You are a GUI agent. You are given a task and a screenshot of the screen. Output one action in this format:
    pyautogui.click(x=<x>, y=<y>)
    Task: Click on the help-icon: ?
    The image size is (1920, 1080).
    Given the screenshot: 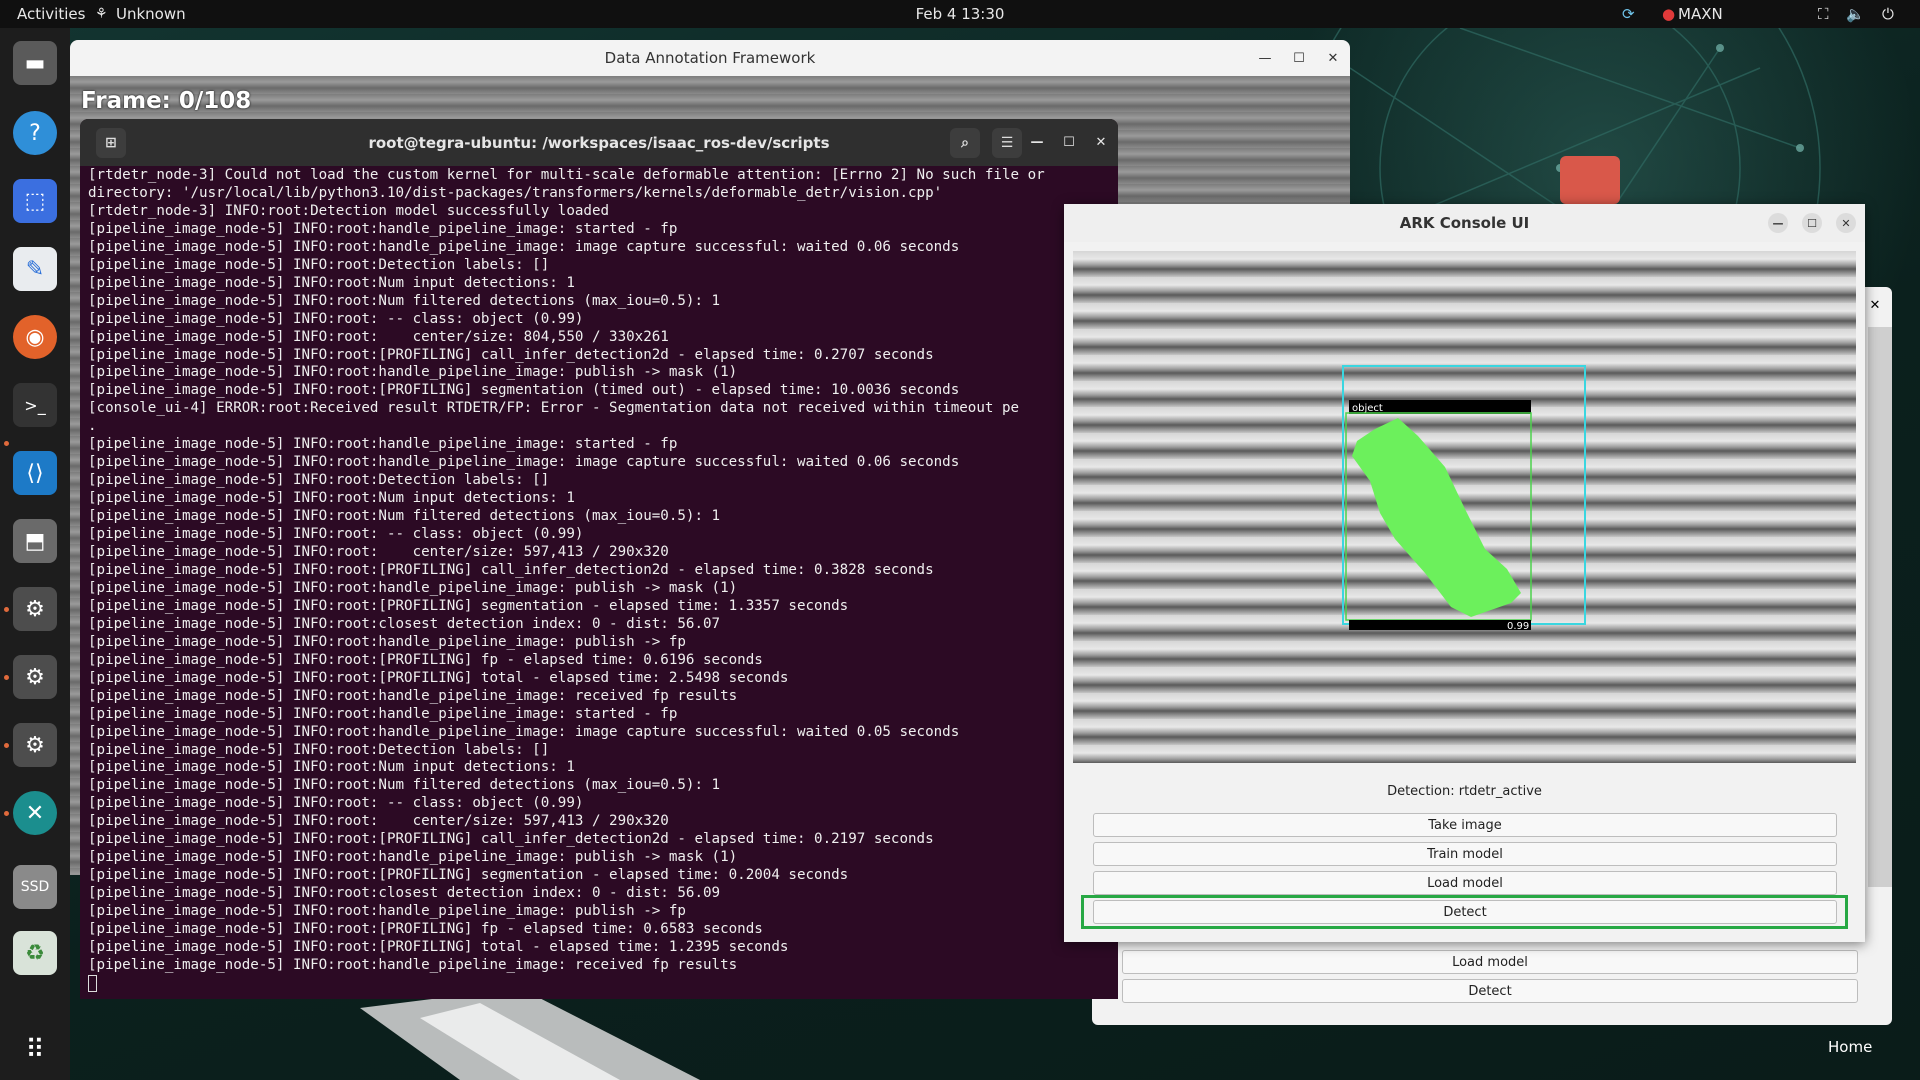 What is the action you would take?
    pyautogui.click(x=35, y=133)
    